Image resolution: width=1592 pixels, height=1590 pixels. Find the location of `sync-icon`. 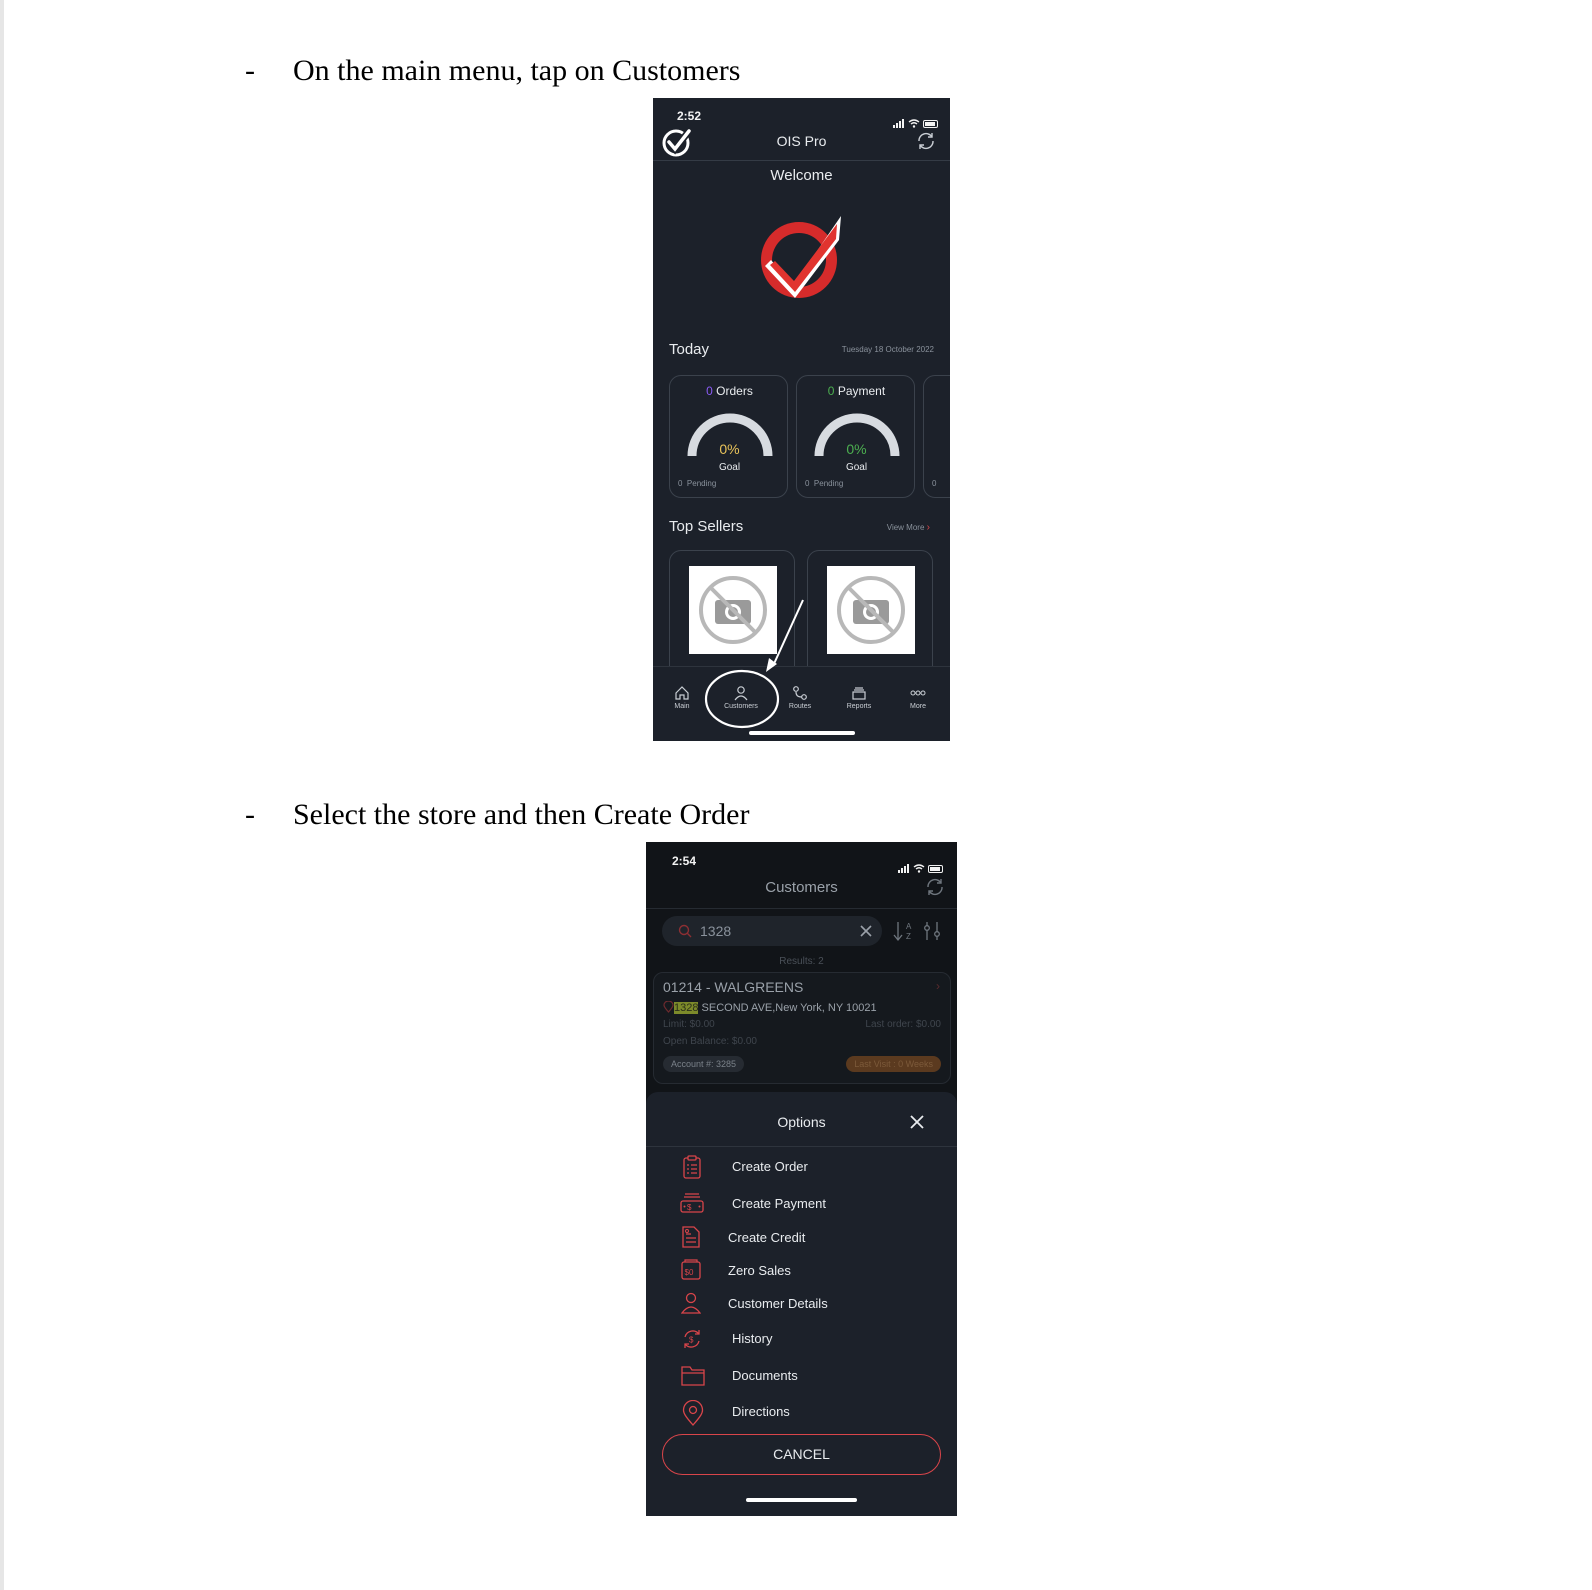

sync-icon is located at coordinates (935, 887).